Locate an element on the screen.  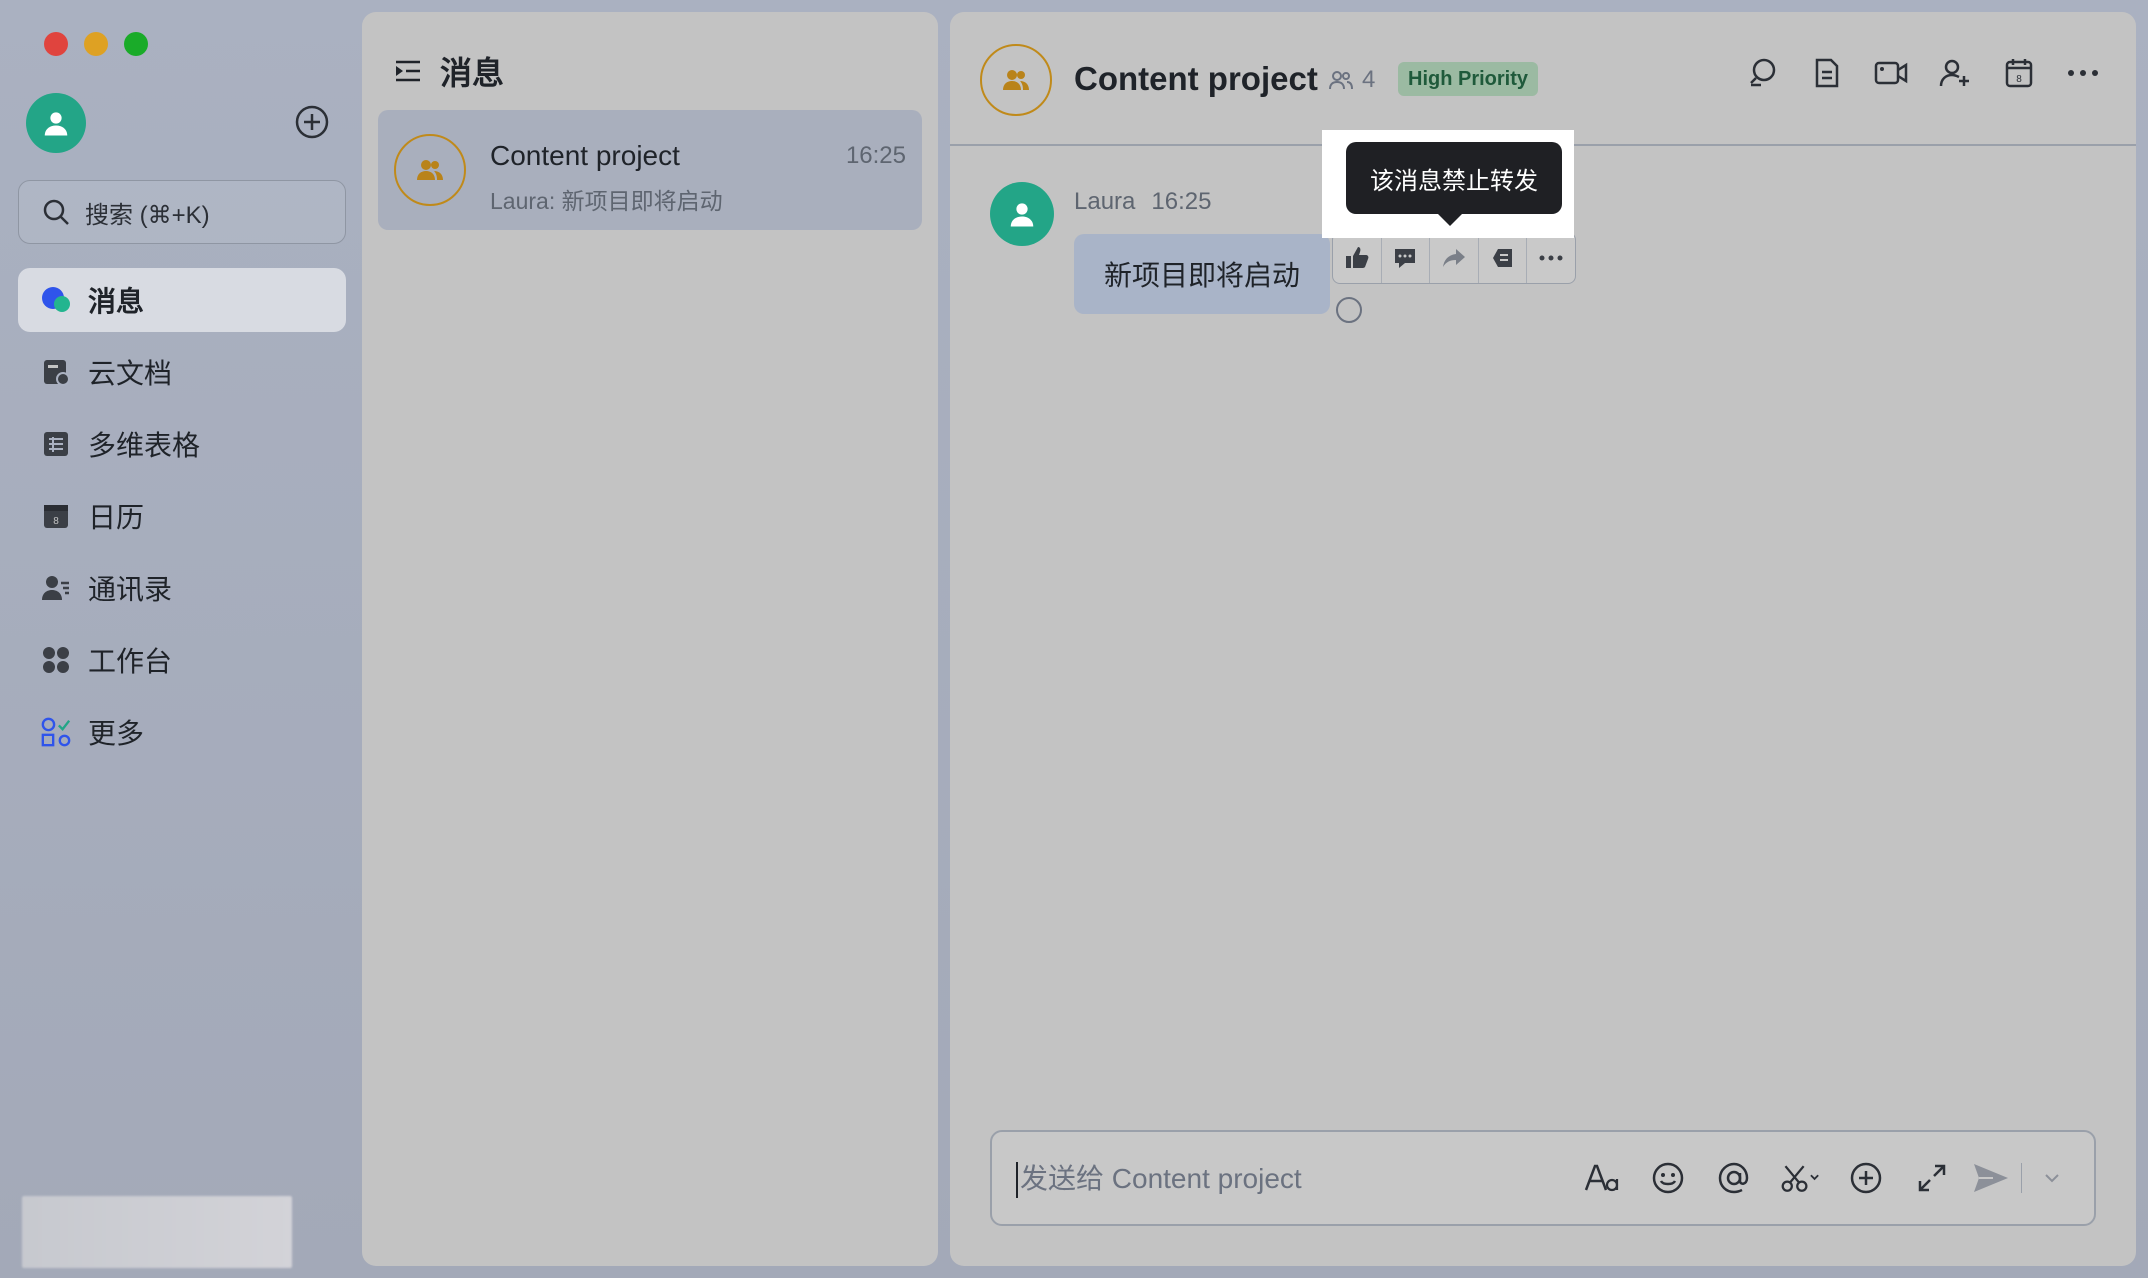
quote-icon is located at coordinates (1503, 258).